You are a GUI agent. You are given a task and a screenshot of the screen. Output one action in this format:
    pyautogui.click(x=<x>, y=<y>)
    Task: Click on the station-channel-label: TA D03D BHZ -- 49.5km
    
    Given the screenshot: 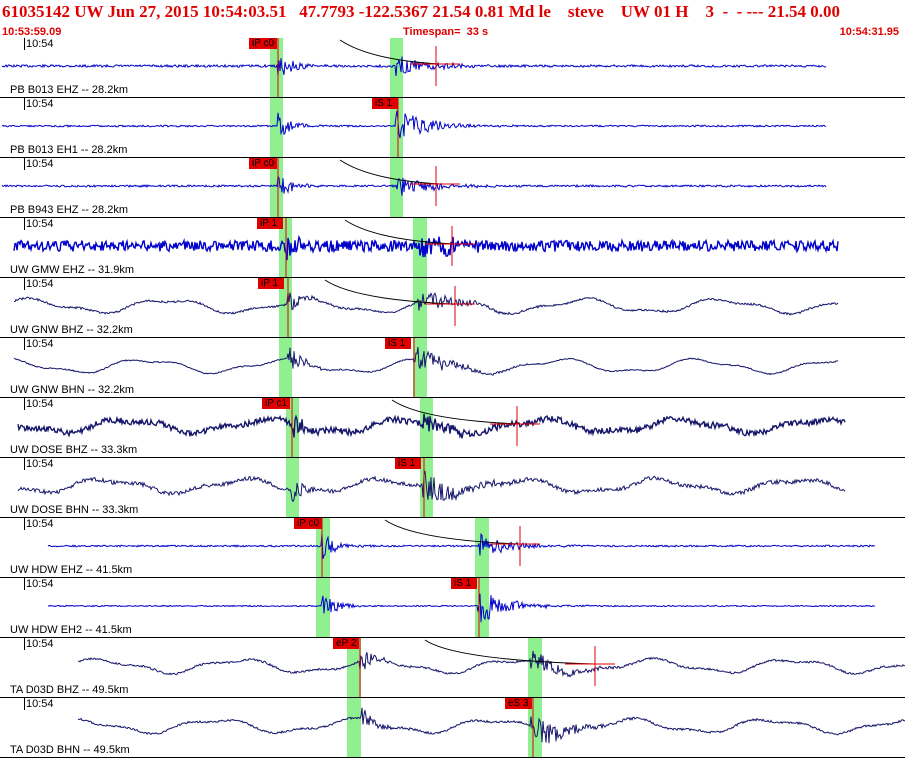 What is the action you would take?
    pyautogui.click(x=69, y=690)
    